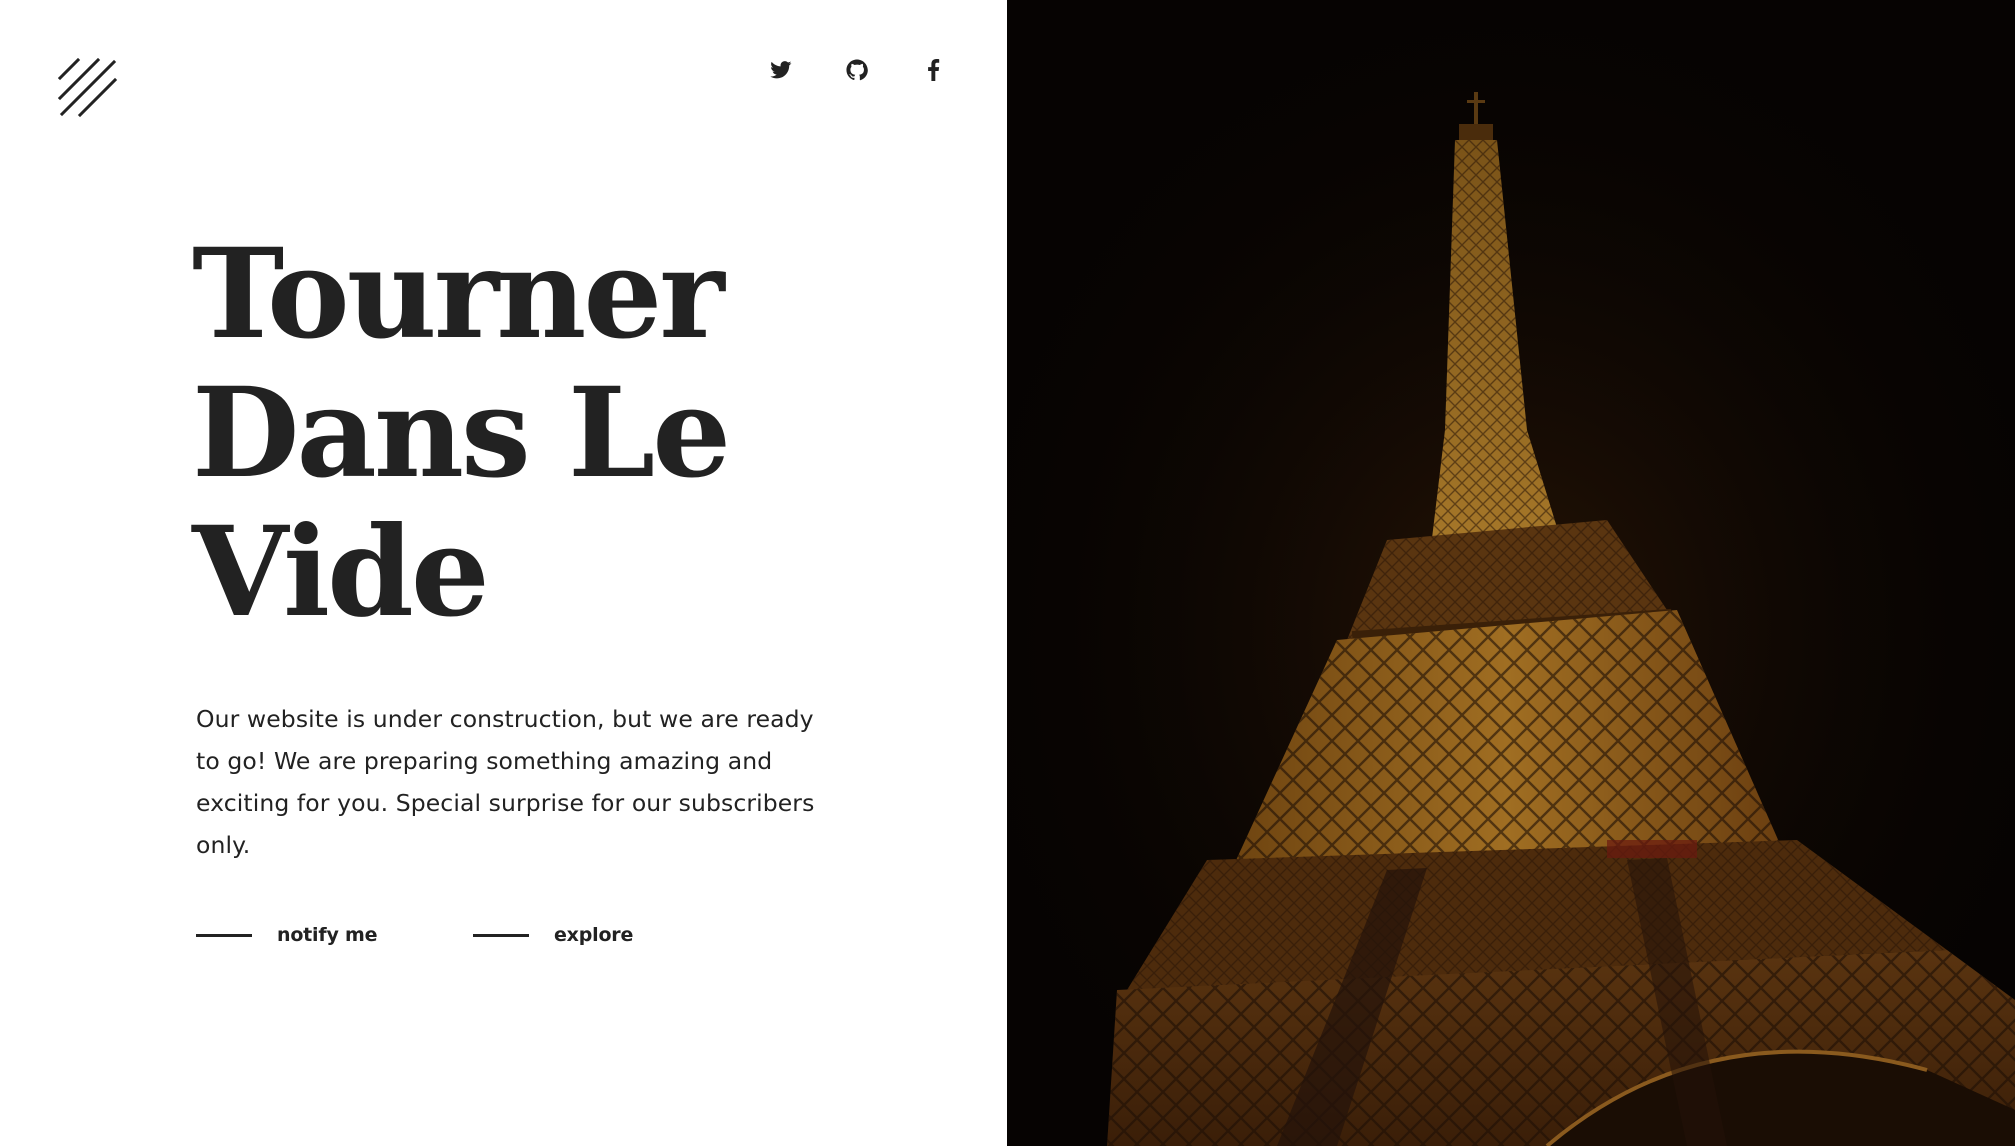 This screenshot has height=1146, width=2015. I want to click on title-line-2: Dans Le, so click(461, 433).